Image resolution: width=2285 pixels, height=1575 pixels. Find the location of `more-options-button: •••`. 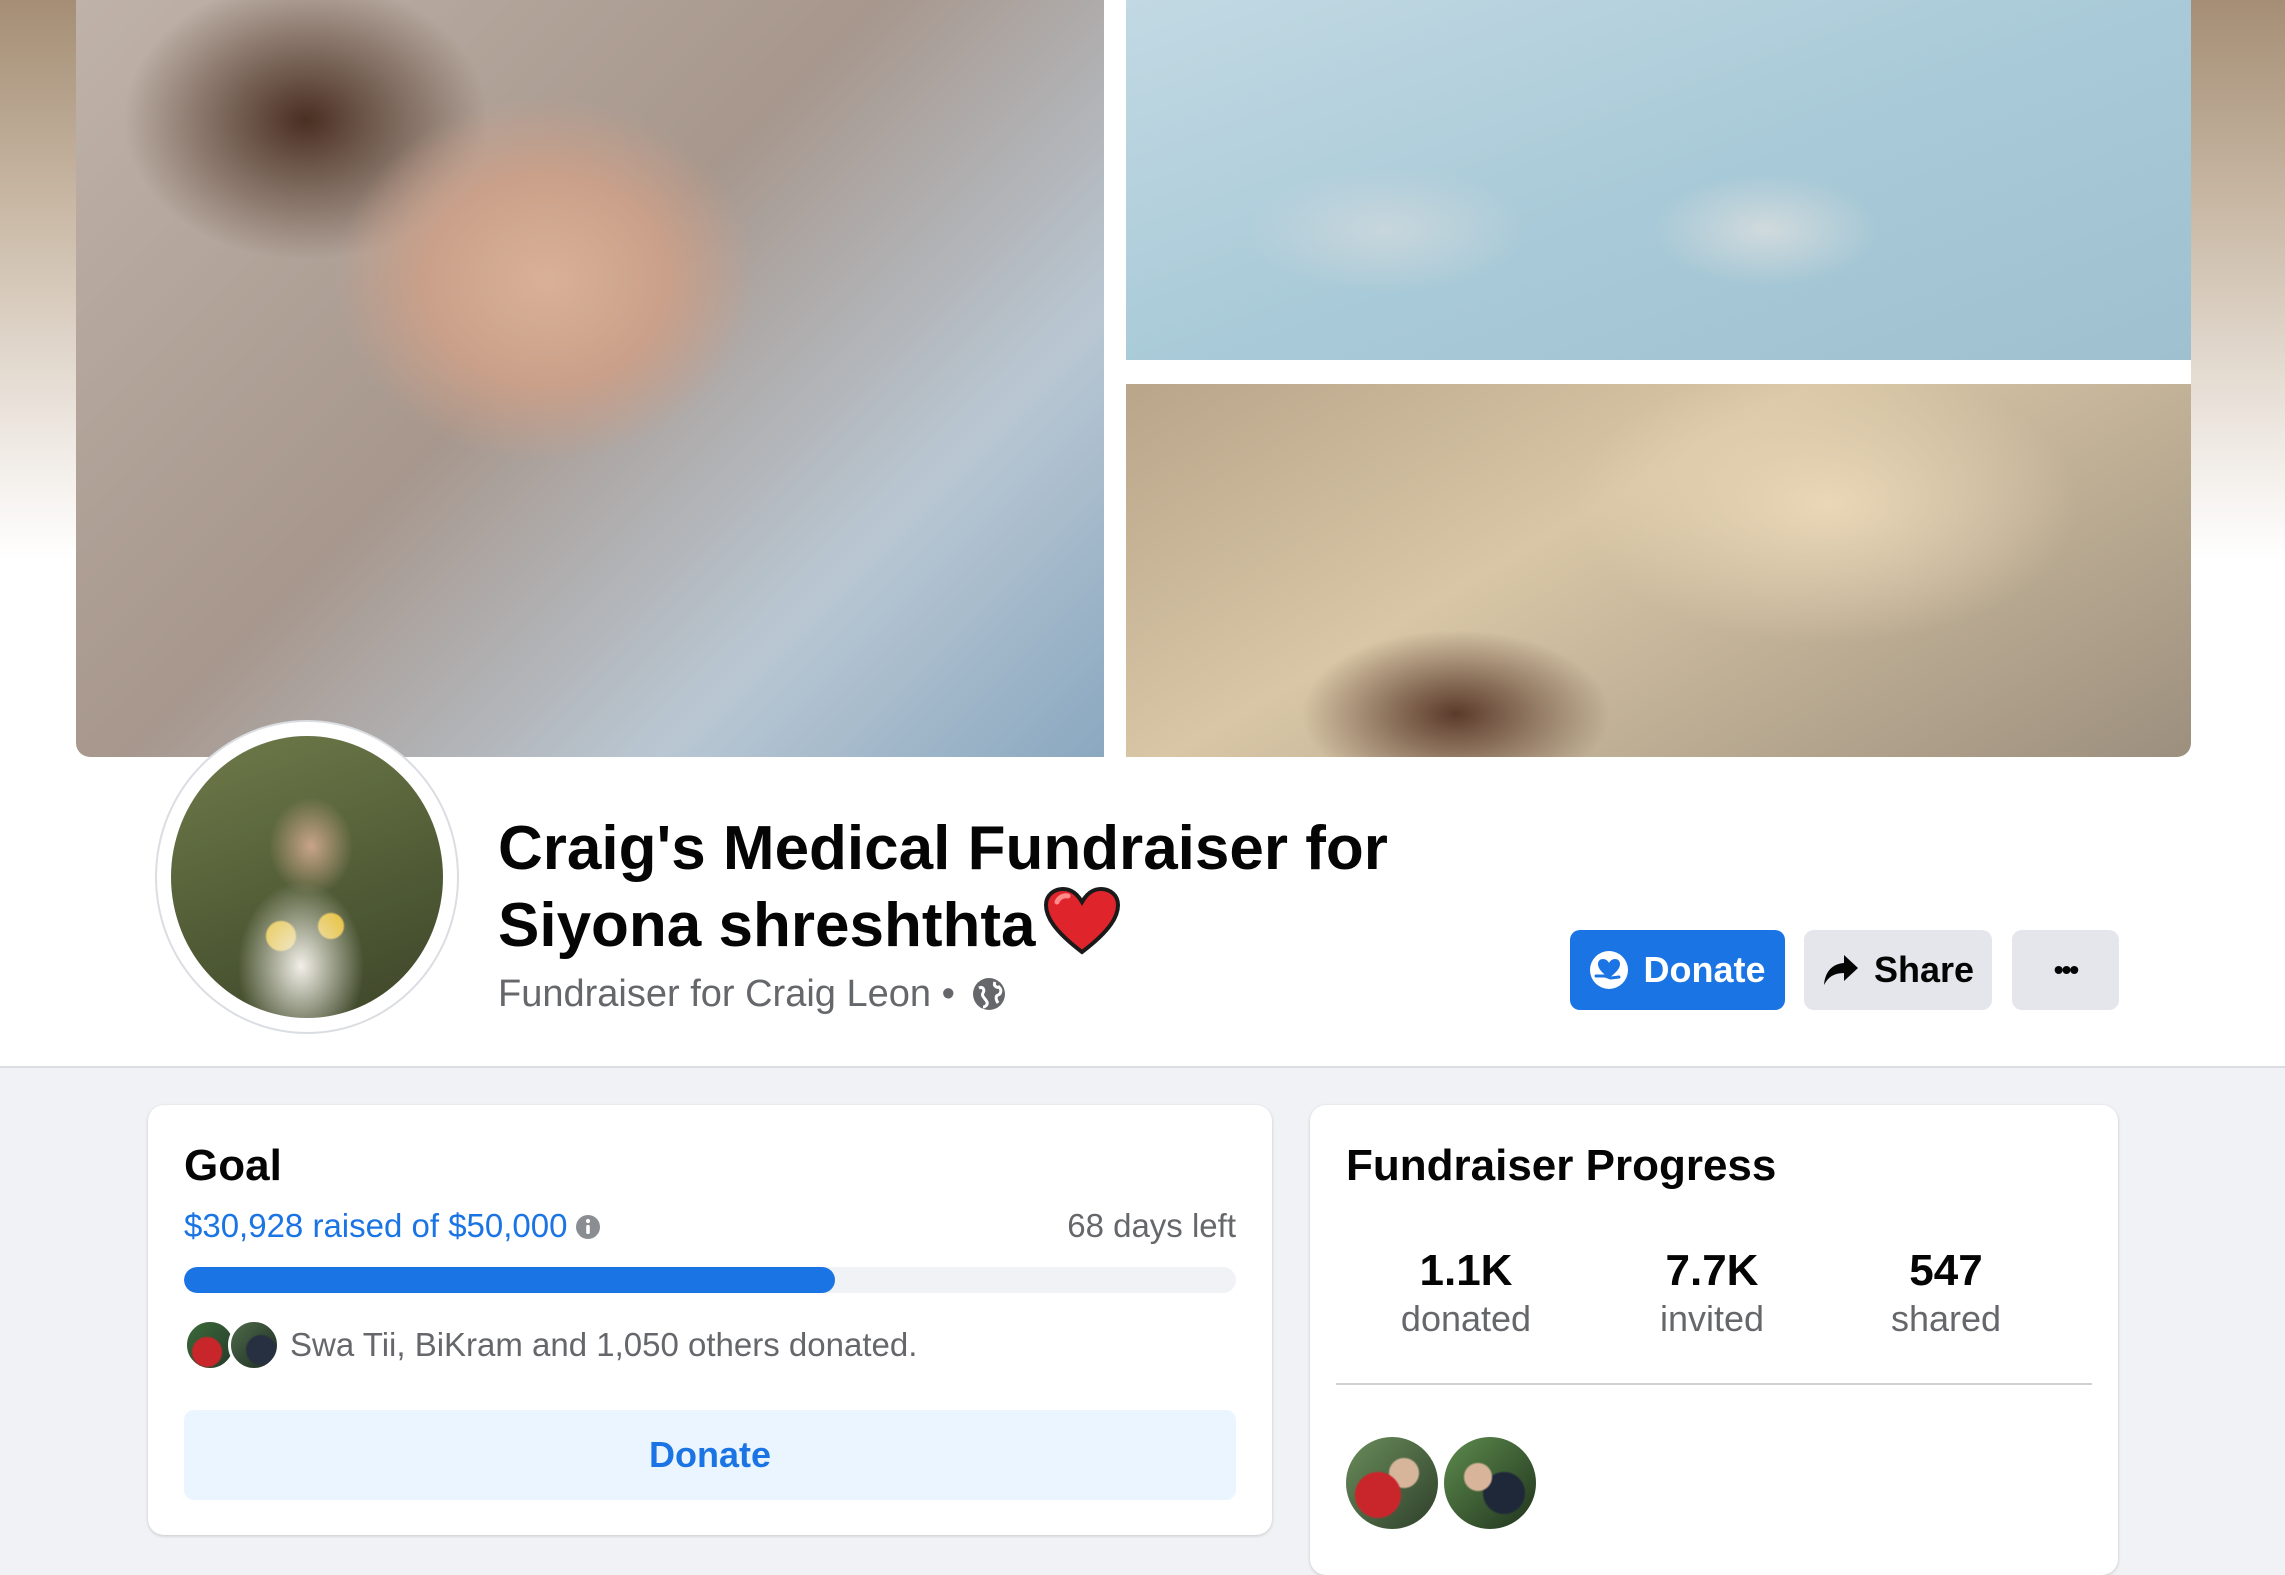

more-options-button: ••• is located at coordinates (2065, 970).